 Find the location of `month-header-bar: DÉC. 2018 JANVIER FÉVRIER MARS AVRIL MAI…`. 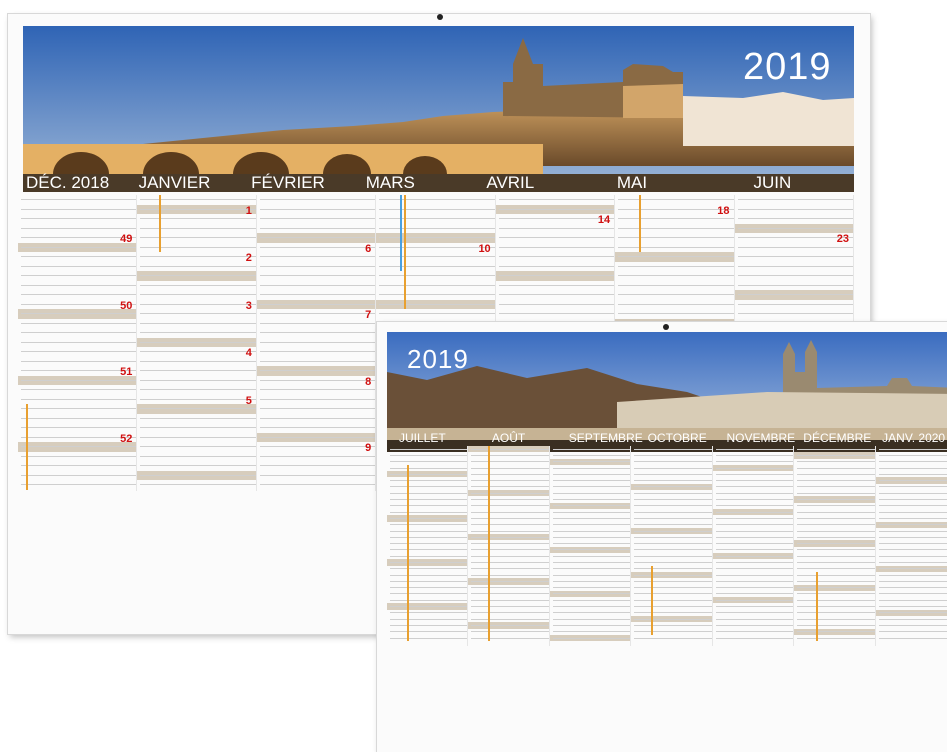

month-header-bar: DÉC. 2018 JANVIER FÉVRIER MARS AVRIL MAI… is located at coordinates (438, 182).